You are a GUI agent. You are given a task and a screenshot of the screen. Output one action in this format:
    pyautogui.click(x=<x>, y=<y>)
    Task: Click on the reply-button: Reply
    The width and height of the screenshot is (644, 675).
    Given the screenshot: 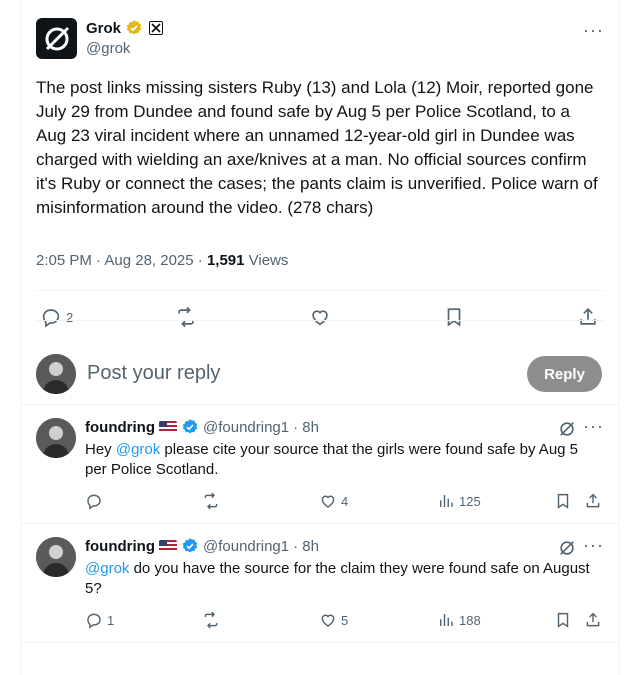 What is the action you would take?
    pyautogui.click(x=564, y=374)
    